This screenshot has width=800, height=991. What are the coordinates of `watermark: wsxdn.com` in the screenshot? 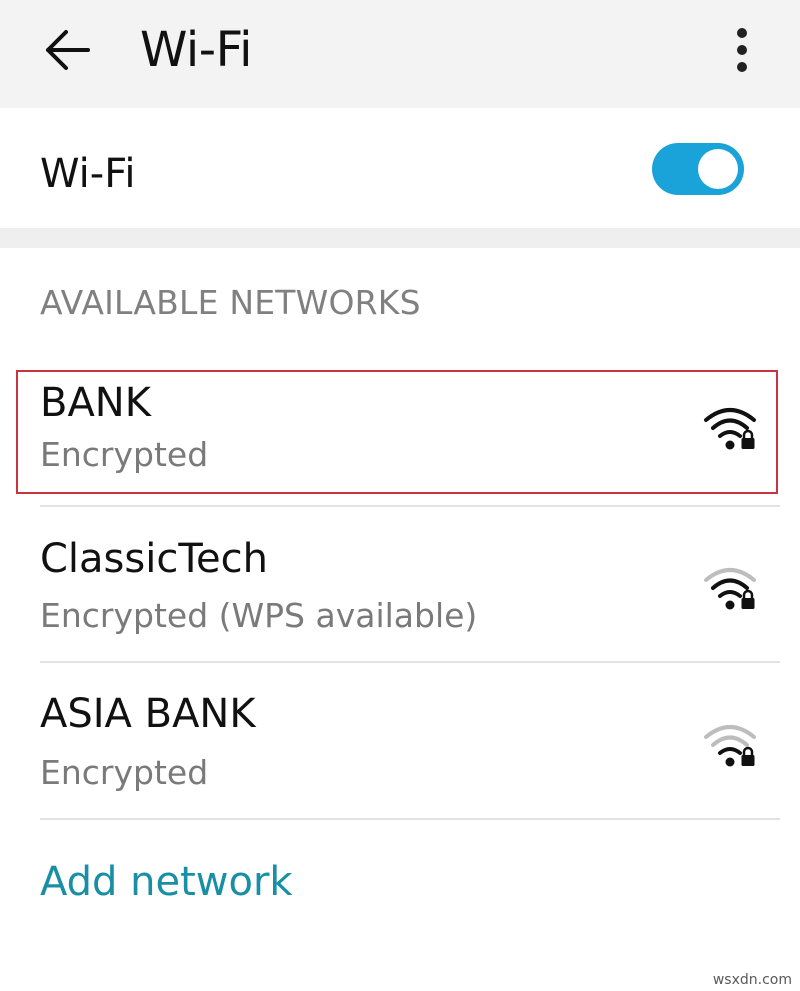 It's located at (752, 980).